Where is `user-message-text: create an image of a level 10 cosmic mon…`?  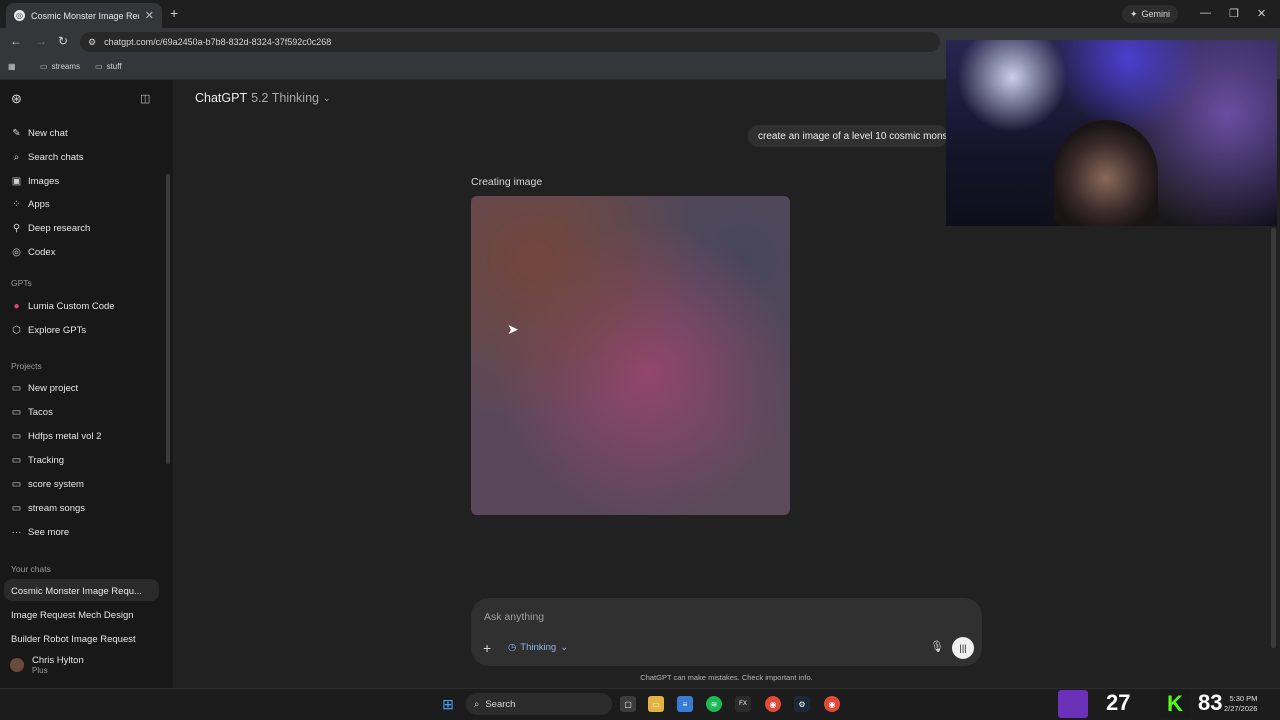 user-message-text: create an image of a level 10 cosmic mon… is located at coordinates (853, 136).